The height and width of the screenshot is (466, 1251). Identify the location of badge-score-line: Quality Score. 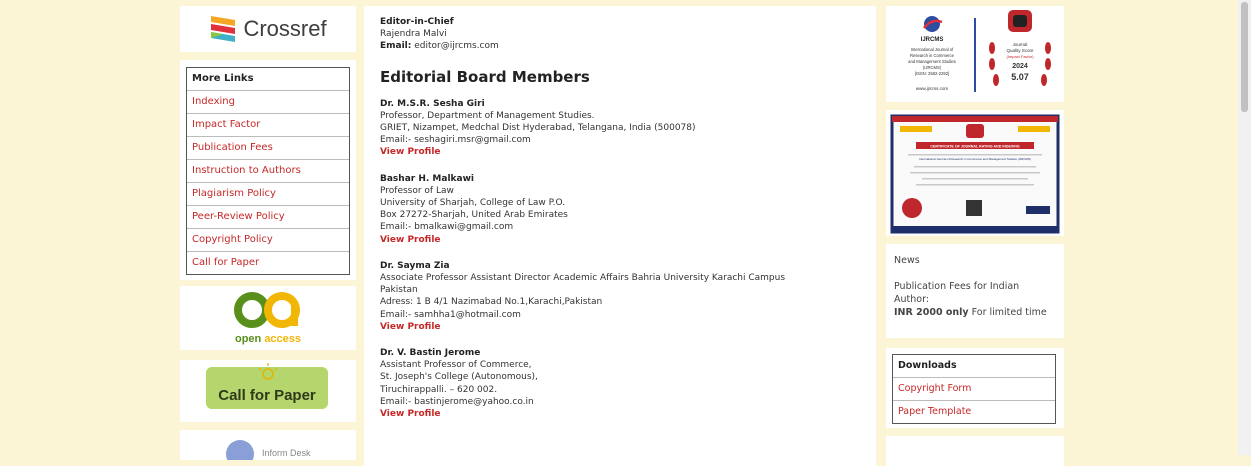
(1020, 50).